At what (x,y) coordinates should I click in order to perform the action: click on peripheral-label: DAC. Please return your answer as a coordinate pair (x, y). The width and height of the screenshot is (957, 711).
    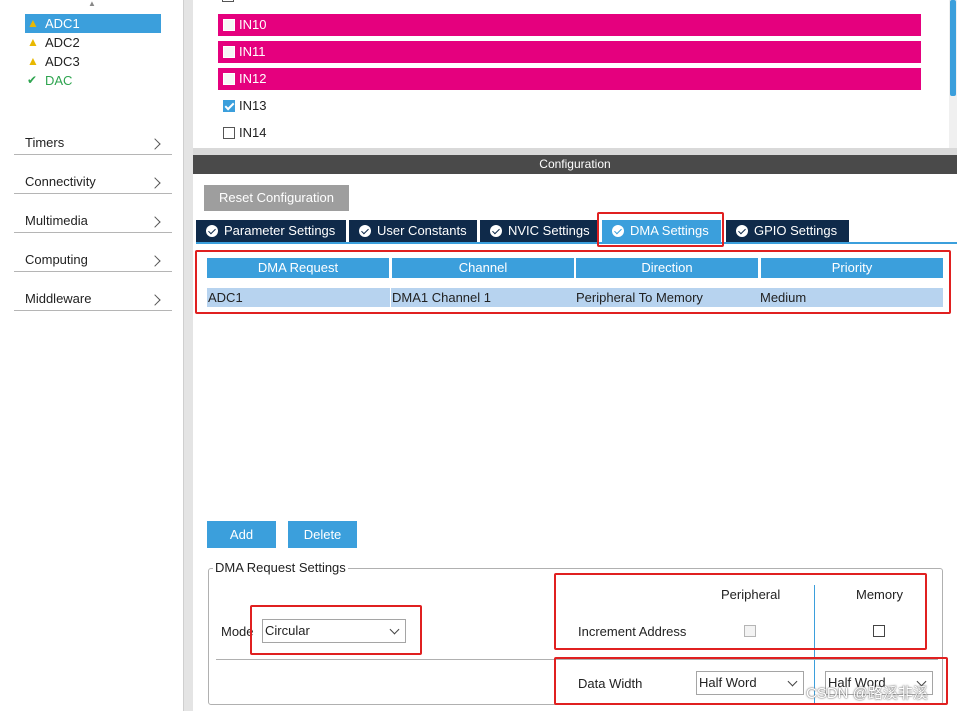
    Looking at the image, I should click on (59, 80).